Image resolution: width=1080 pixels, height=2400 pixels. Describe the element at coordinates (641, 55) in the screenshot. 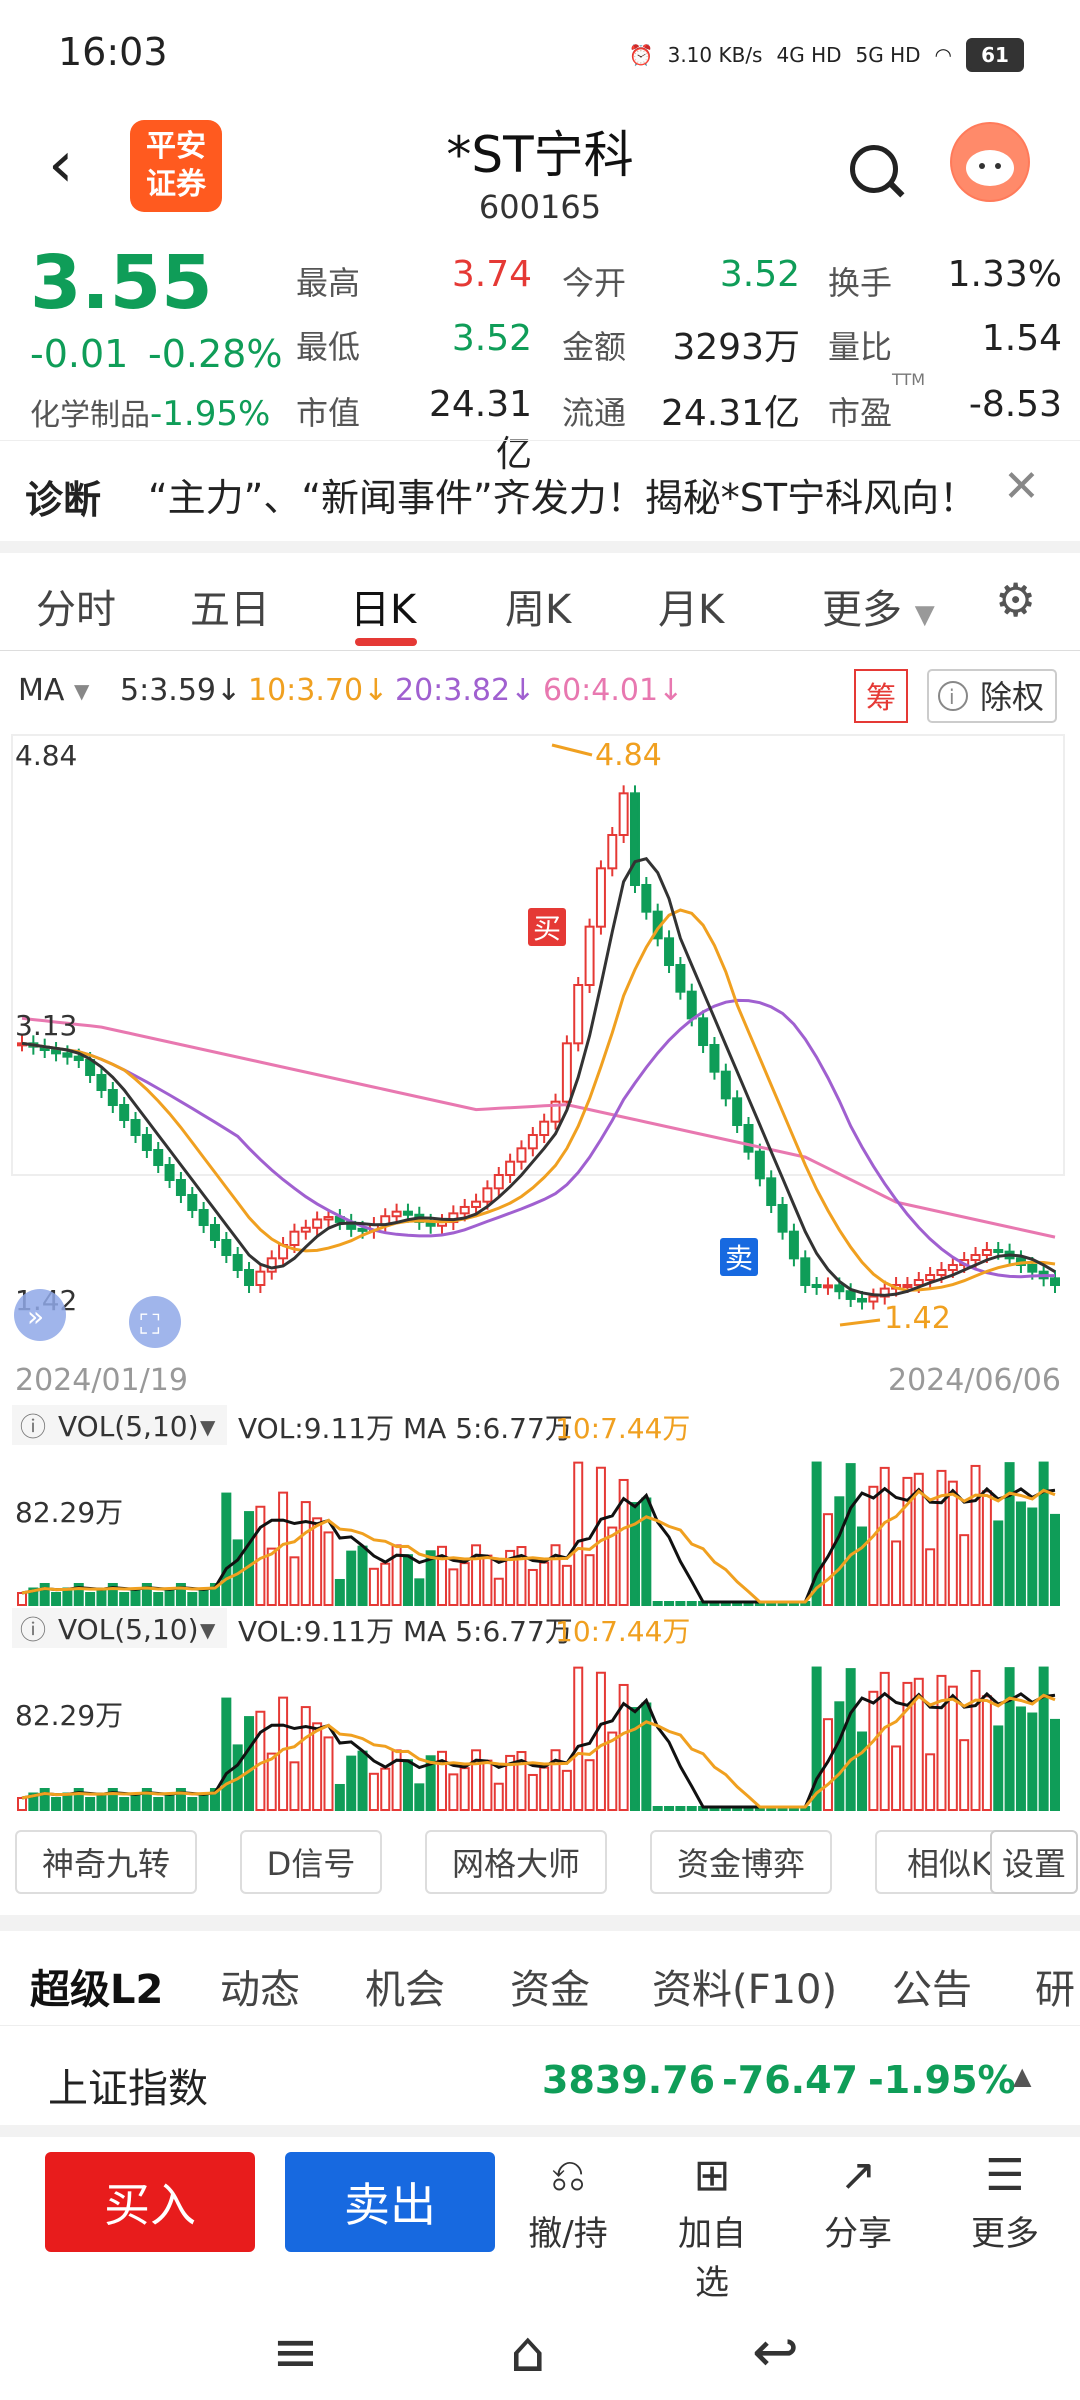

I see `alarm-icon: ⏰` at that location.